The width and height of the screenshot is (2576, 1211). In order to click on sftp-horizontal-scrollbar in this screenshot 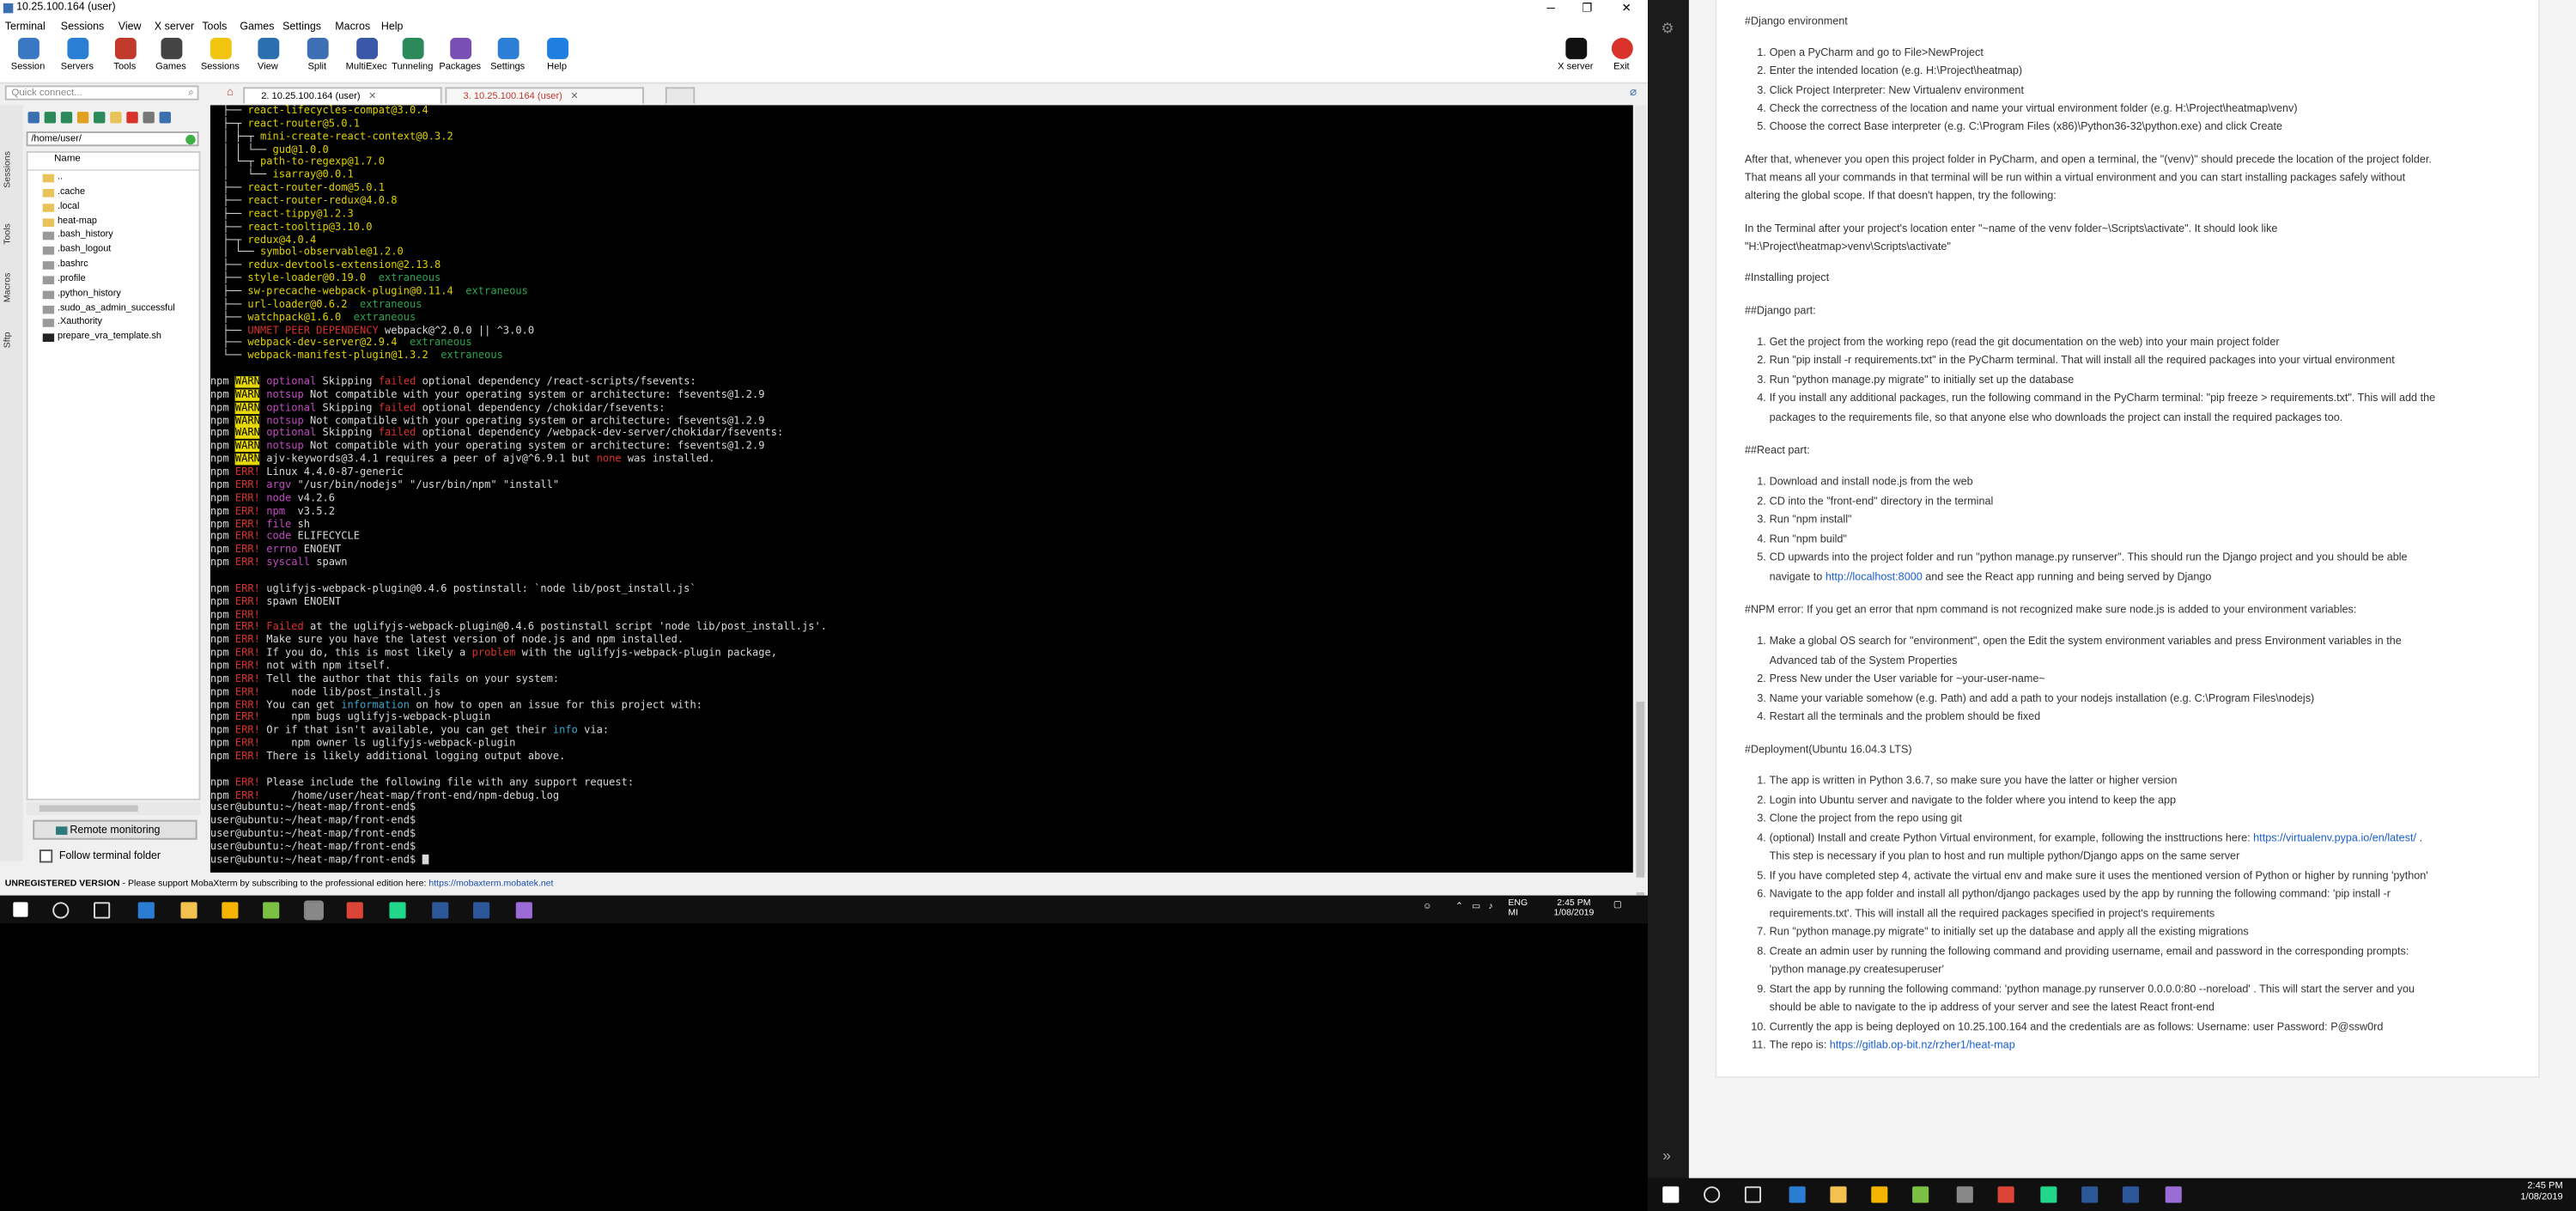, I will do `click(113, 808)`.